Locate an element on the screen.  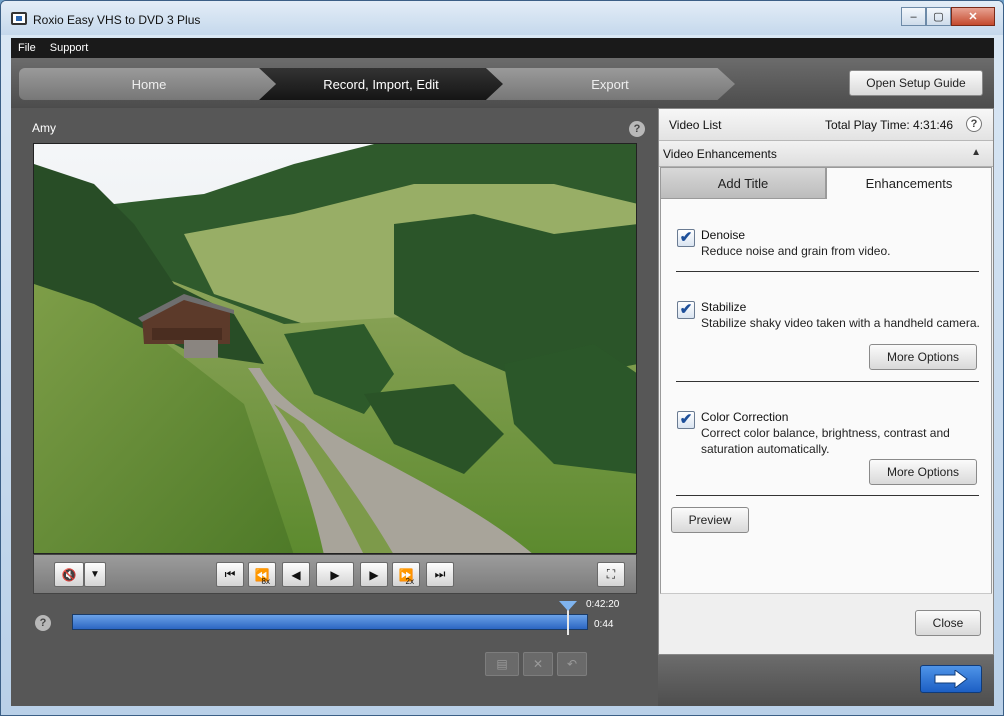
film-strip-button: ▤ is located at coordinates (502, 664).